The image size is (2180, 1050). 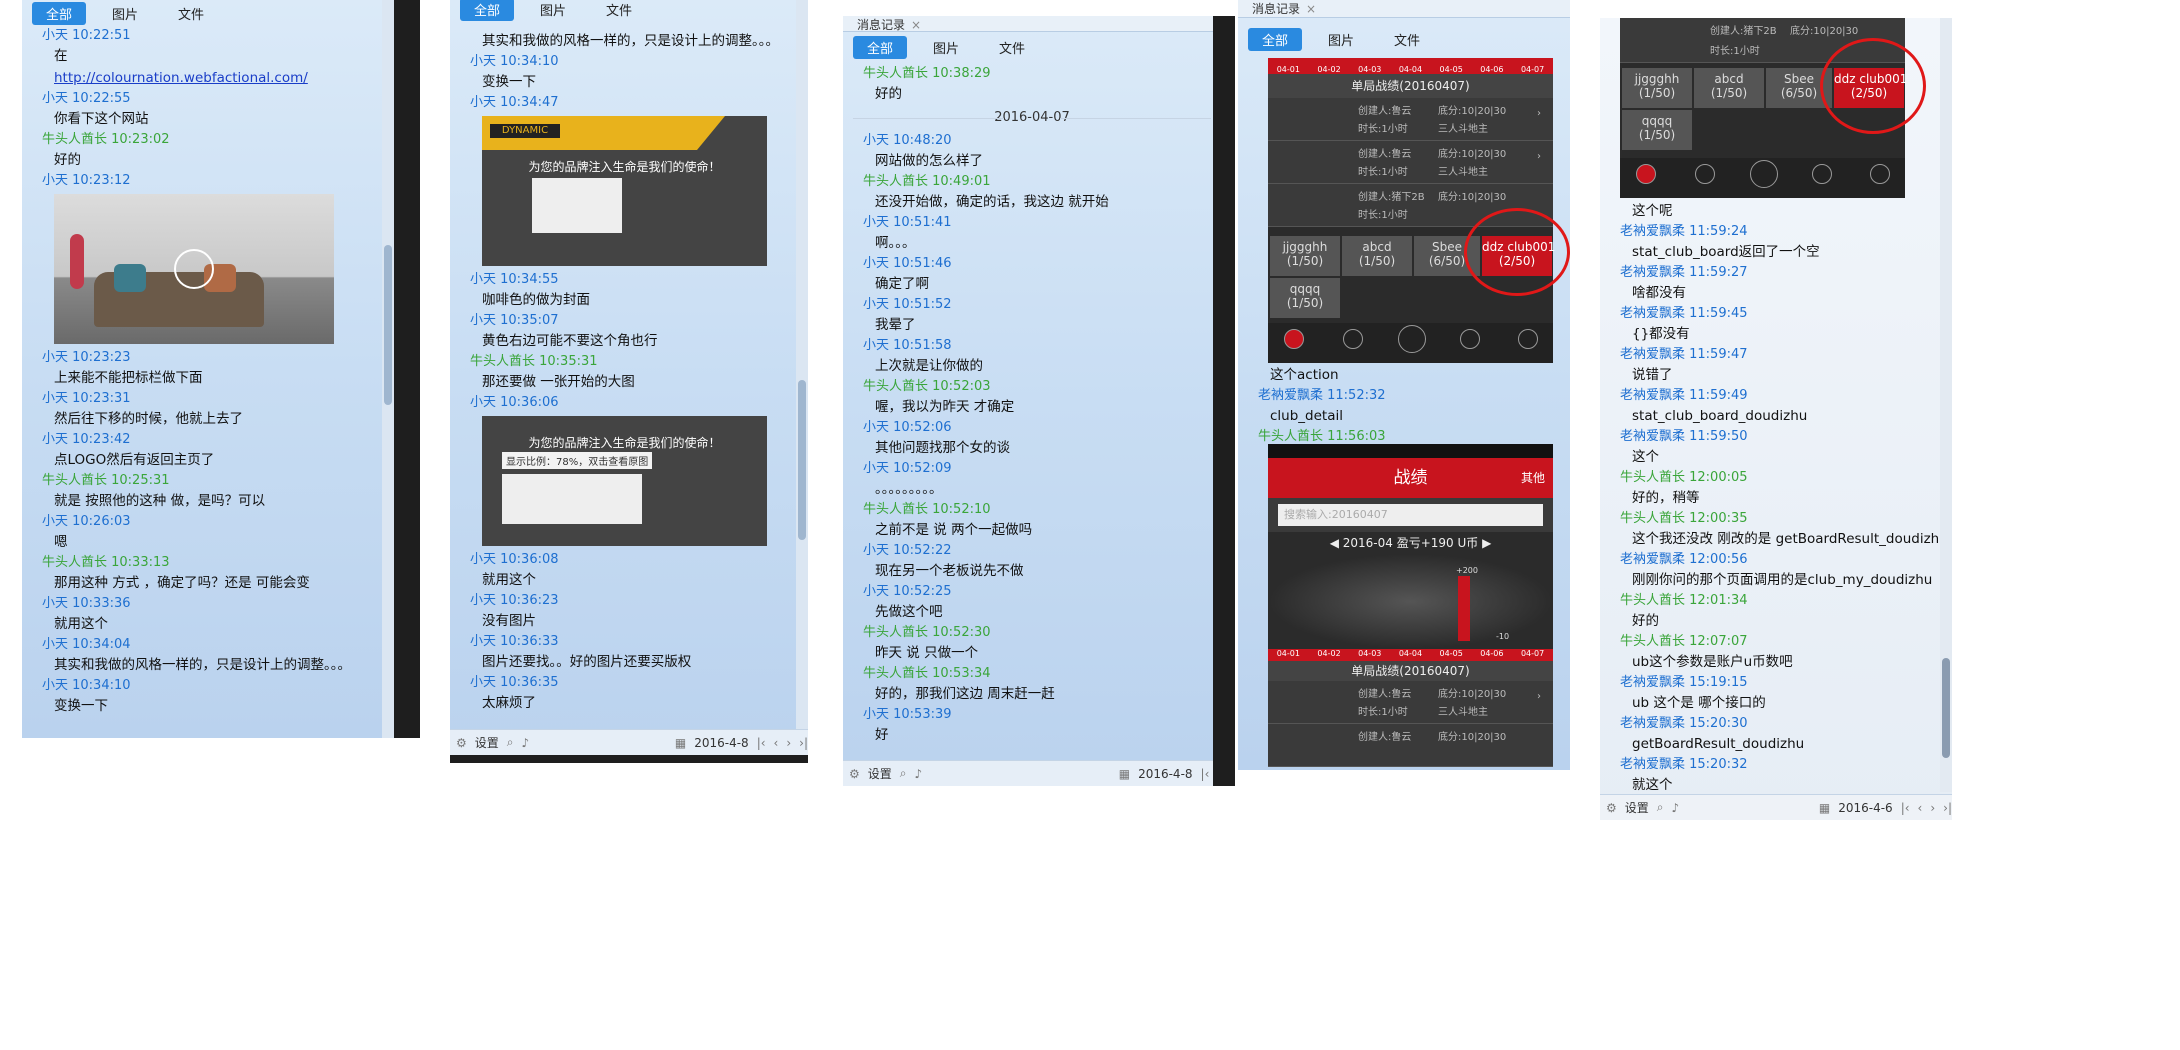 I want to click on message-header: 老衲爱飘柔 11:59:27, so click(x=1779, y=272).